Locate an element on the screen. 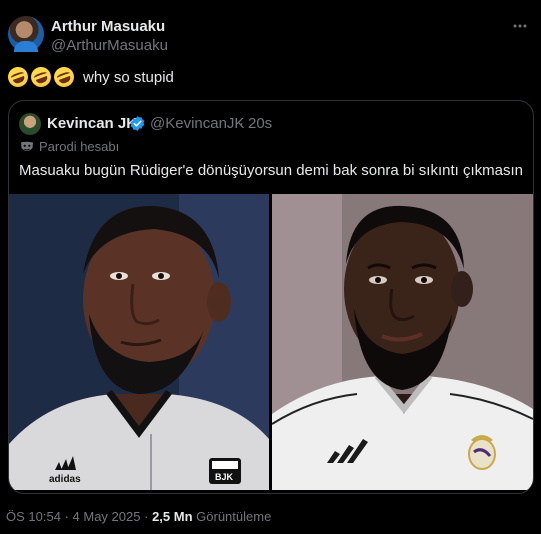 The image size is (541, 534). bjk-crest: BJK is located at coordinates (225, 471).